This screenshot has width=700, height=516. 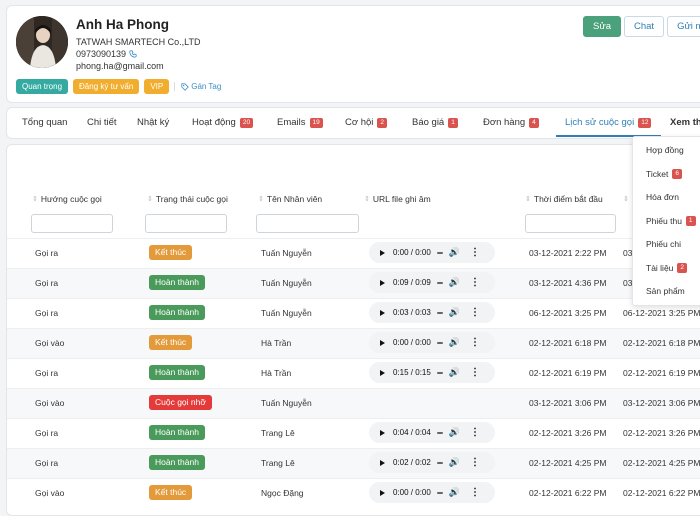 I want to click on avatar, so click(x=42, y=42).